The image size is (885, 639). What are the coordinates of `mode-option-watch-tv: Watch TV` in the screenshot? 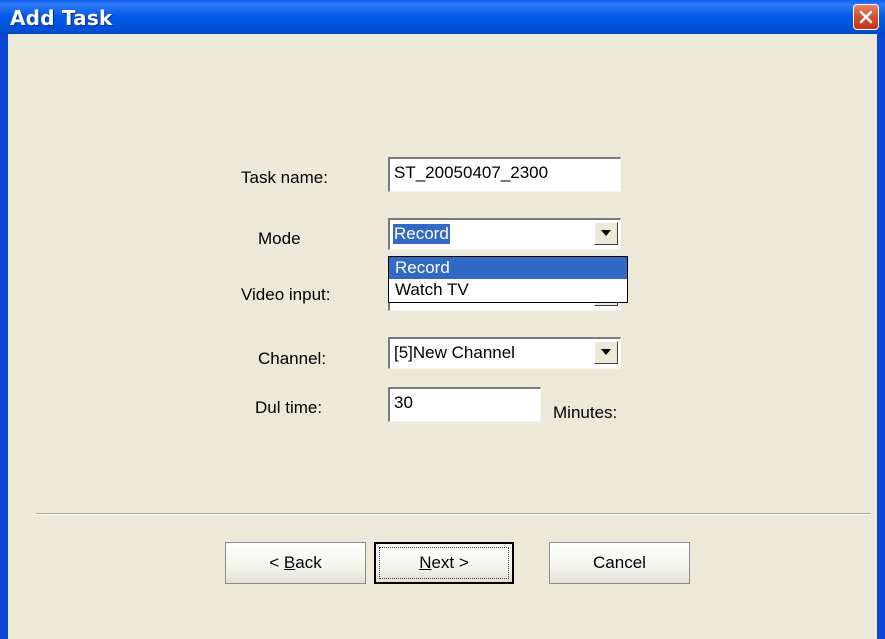 It's located at (508, 290).